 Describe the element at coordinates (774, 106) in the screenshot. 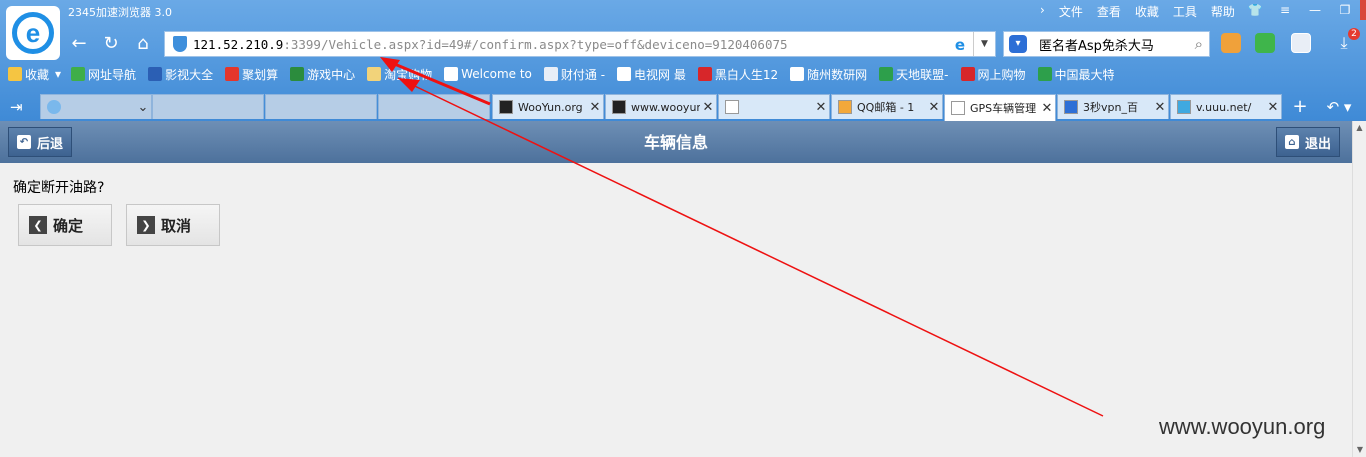

I see `tab-2: ✕` at that location.